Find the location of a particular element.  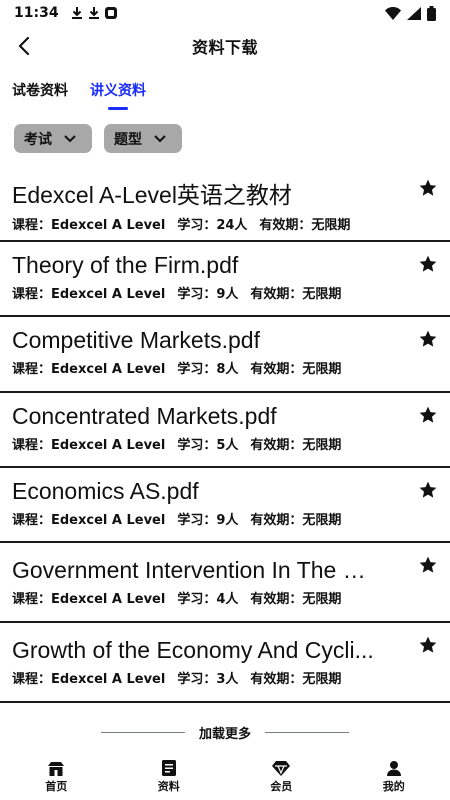

item-meta: 课程：Edexcel A Level 学习：8人 有效期：无限期 is located at coordinates (231, 367).